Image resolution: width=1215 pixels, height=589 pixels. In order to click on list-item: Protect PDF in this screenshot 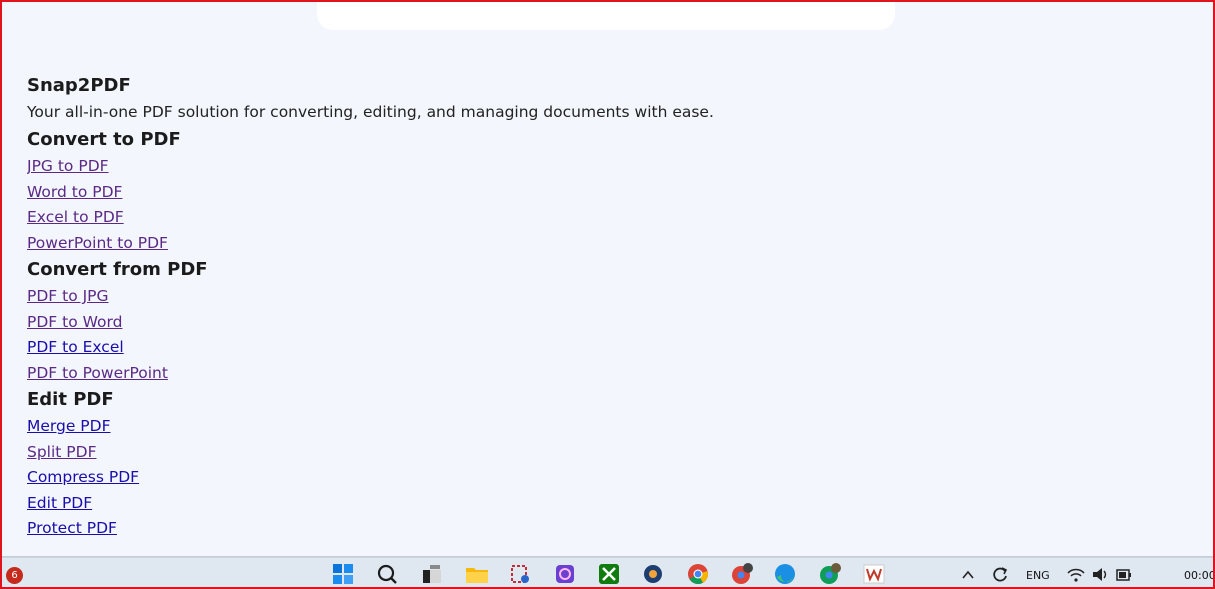, I will do `click(612, 529)`.